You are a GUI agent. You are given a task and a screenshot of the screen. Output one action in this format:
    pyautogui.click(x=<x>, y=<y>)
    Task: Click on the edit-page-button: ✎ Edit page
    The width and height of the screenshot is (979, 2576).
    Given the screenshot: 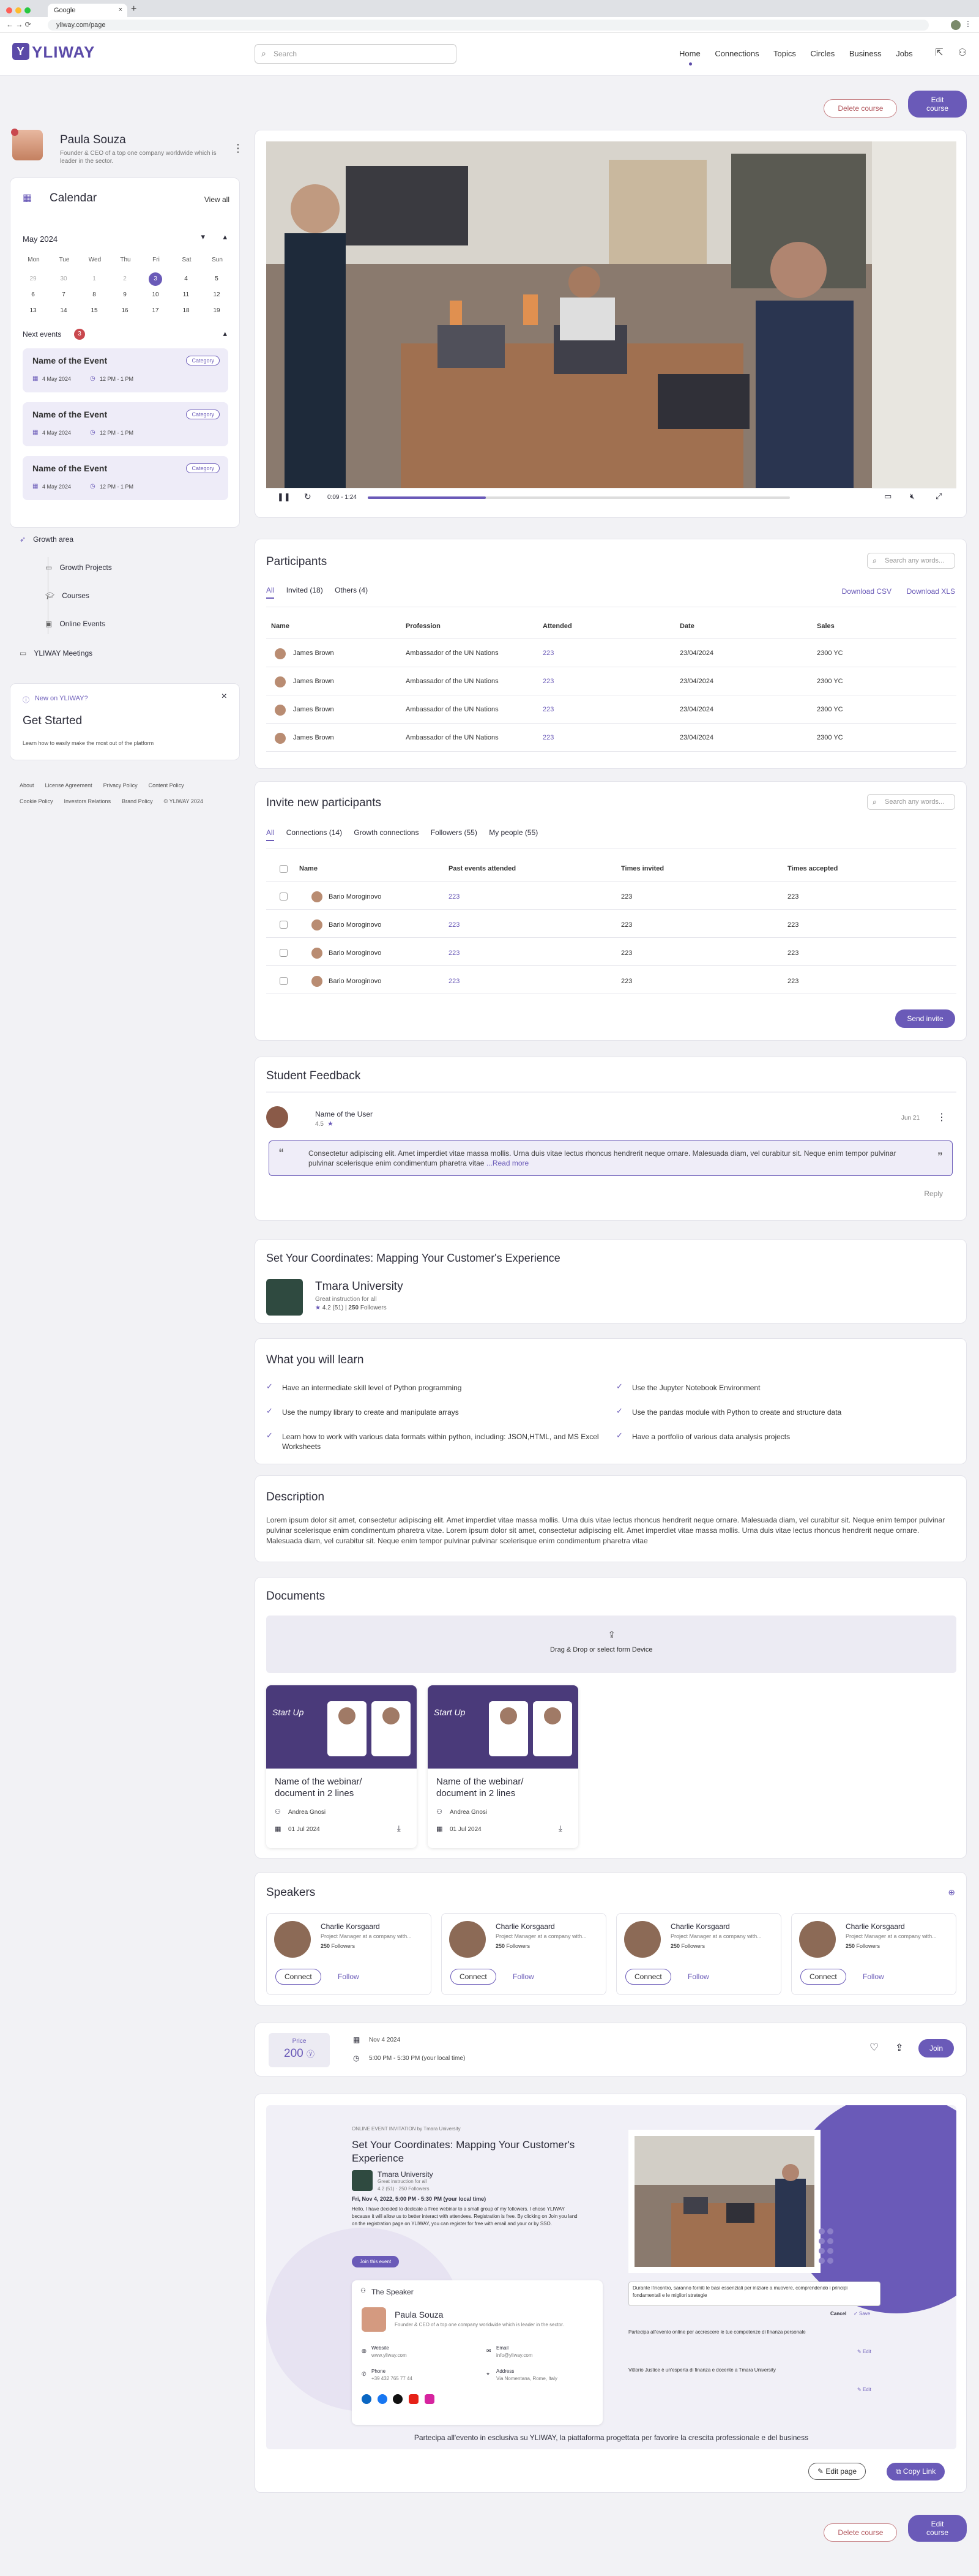 What is the action you would take?
    pyautogui.click(x=837, y=2471)
    